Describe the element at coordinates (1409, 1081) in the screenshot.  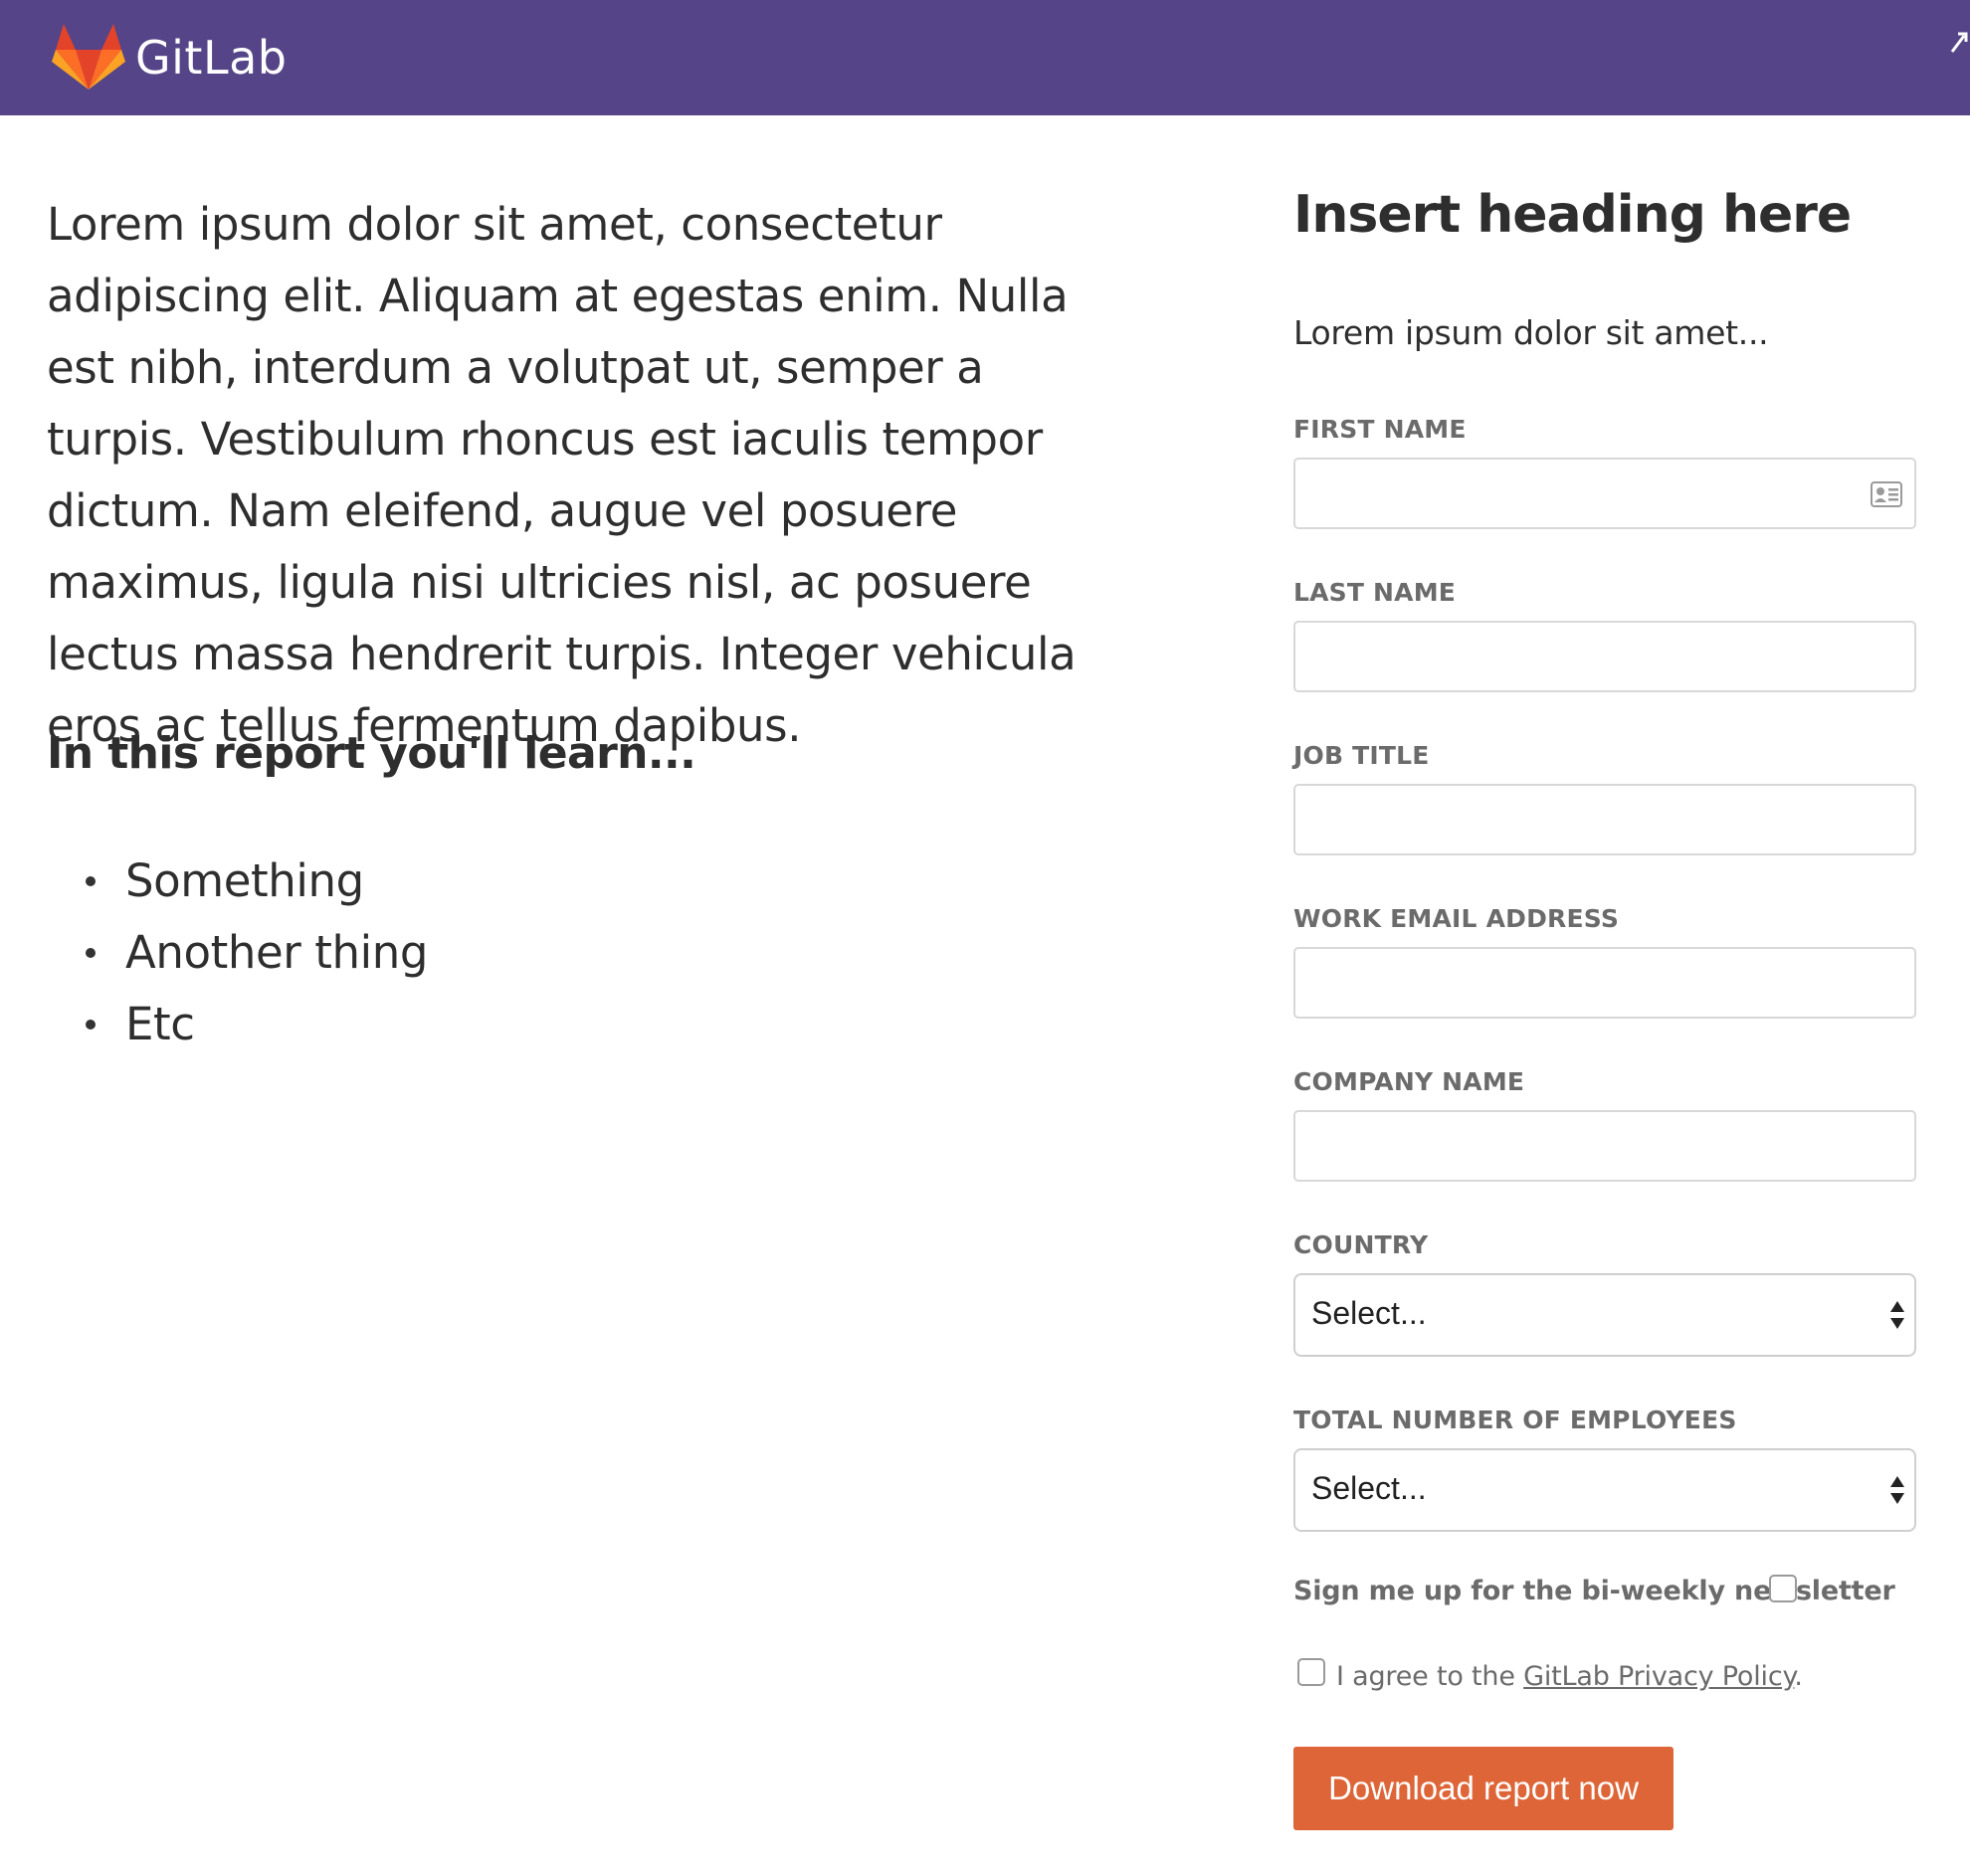
I see `company-name-label: COMPANY NAME` at that location.